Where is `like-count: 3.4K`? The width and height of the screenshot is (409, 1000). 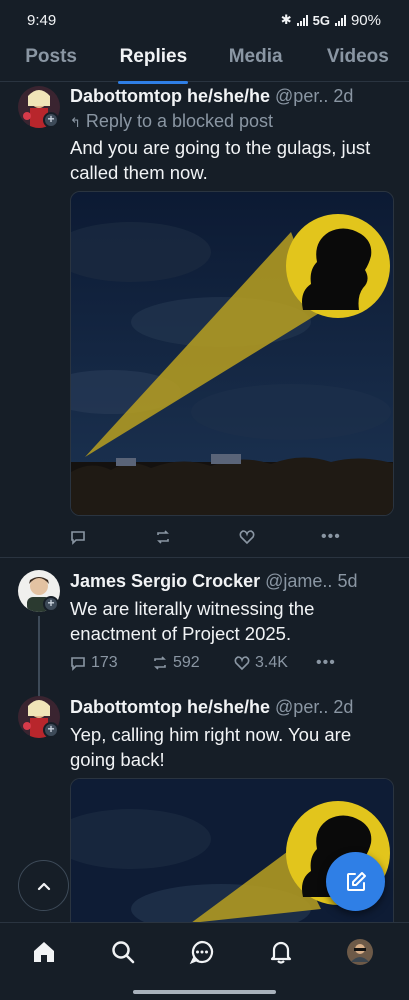 like-count: 3.4K is located at coordinates (271, 662).